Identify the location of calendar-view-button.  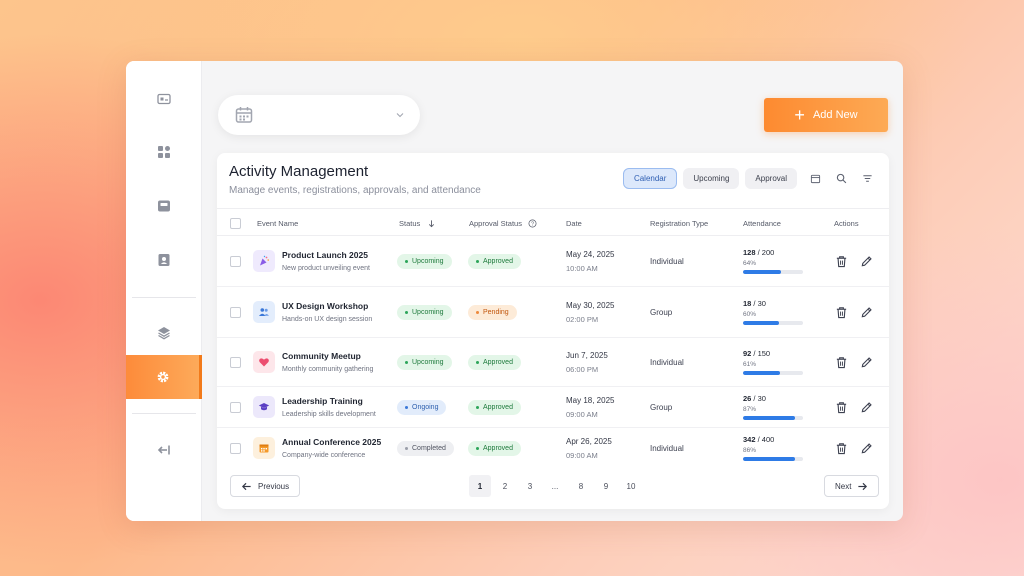
(815, 179).